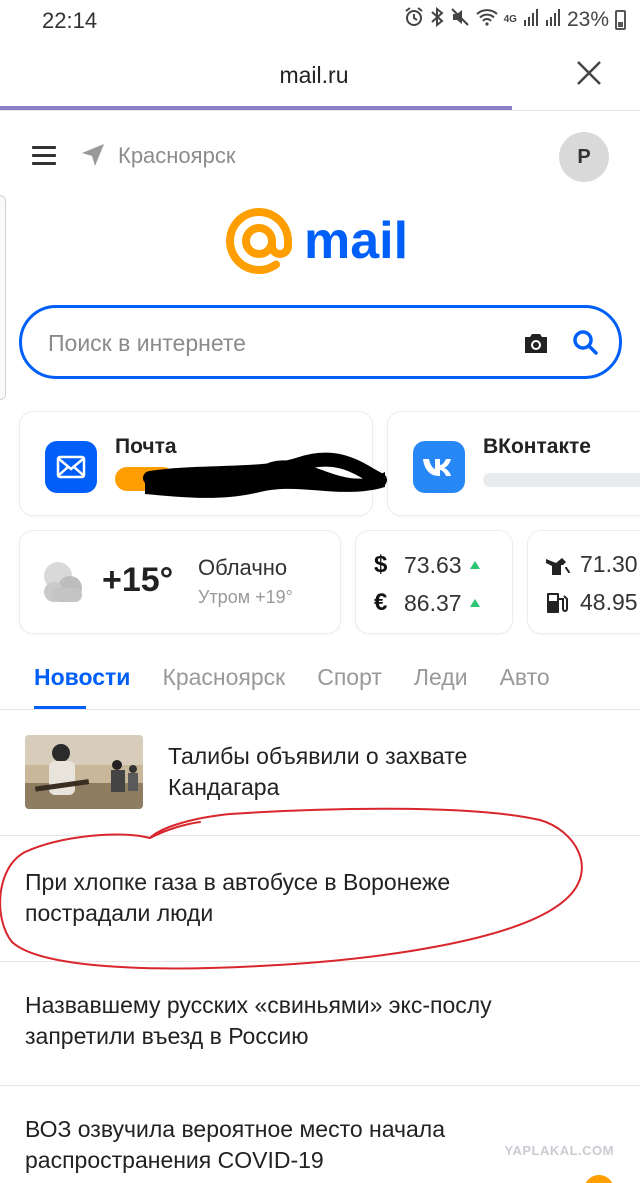 This screenshot has height=1183, width=640. I want to click on net-4g-label: 4G, so click(510, 19).